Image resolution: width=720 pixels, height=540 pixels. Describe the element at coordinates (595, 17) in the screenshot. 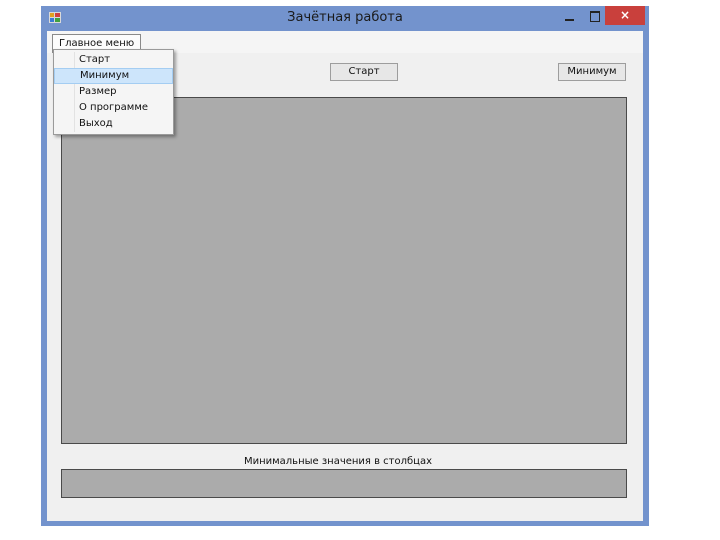

I see `maximize-button` at that location.